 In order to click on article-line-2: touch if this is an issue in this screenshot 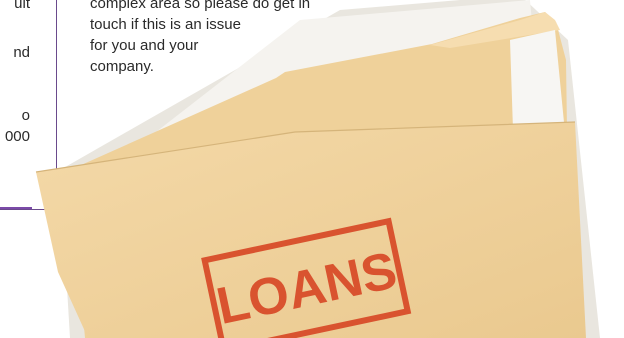, I will do `click(165, 24)`.